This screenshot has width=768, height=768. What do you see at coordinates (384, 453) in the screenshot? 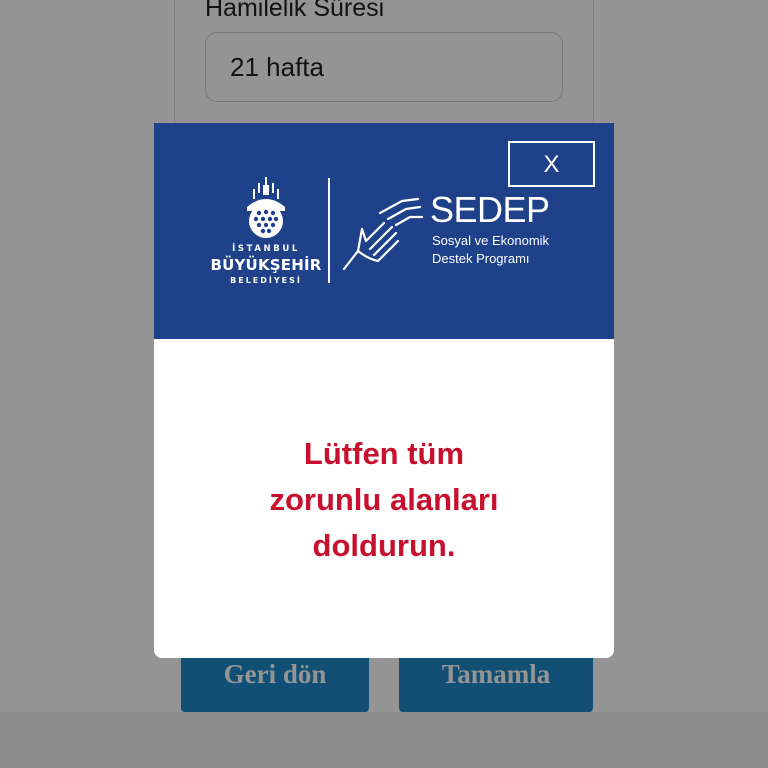
I see `error-message-line1: Lütfen tüm` at bounding box center [384, 453].